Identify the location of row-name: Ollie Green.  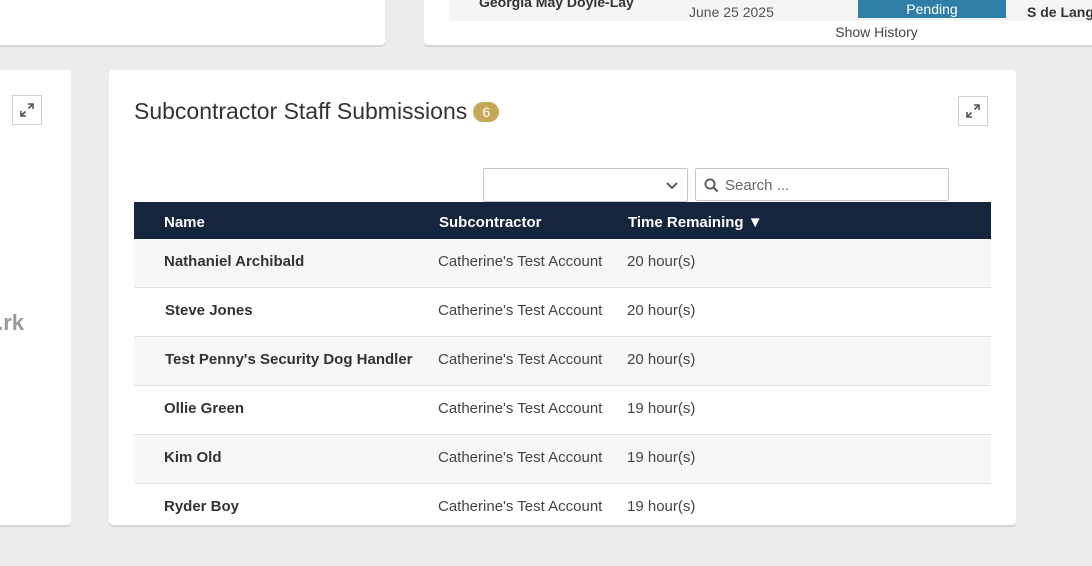
(204, 408).